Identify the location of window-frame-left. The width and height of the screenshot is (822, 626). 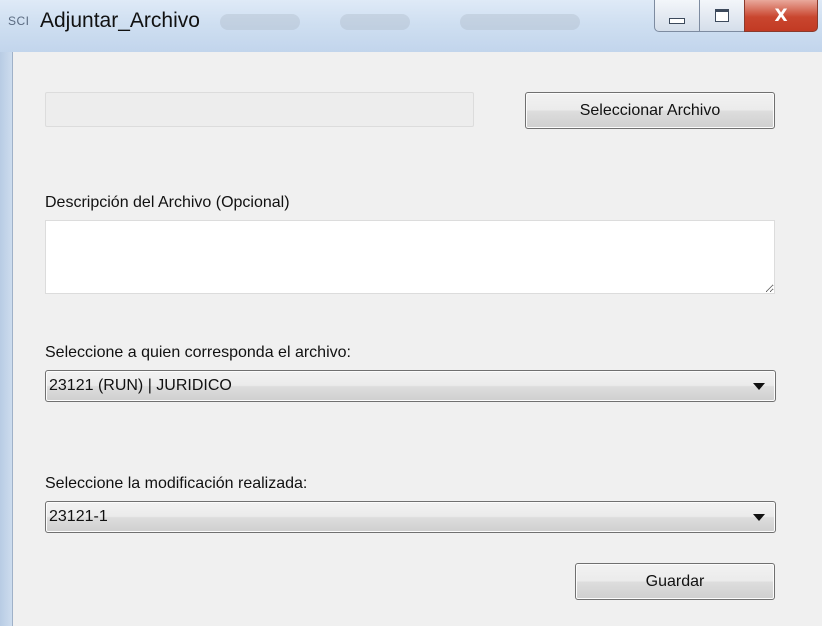
(6, 339).